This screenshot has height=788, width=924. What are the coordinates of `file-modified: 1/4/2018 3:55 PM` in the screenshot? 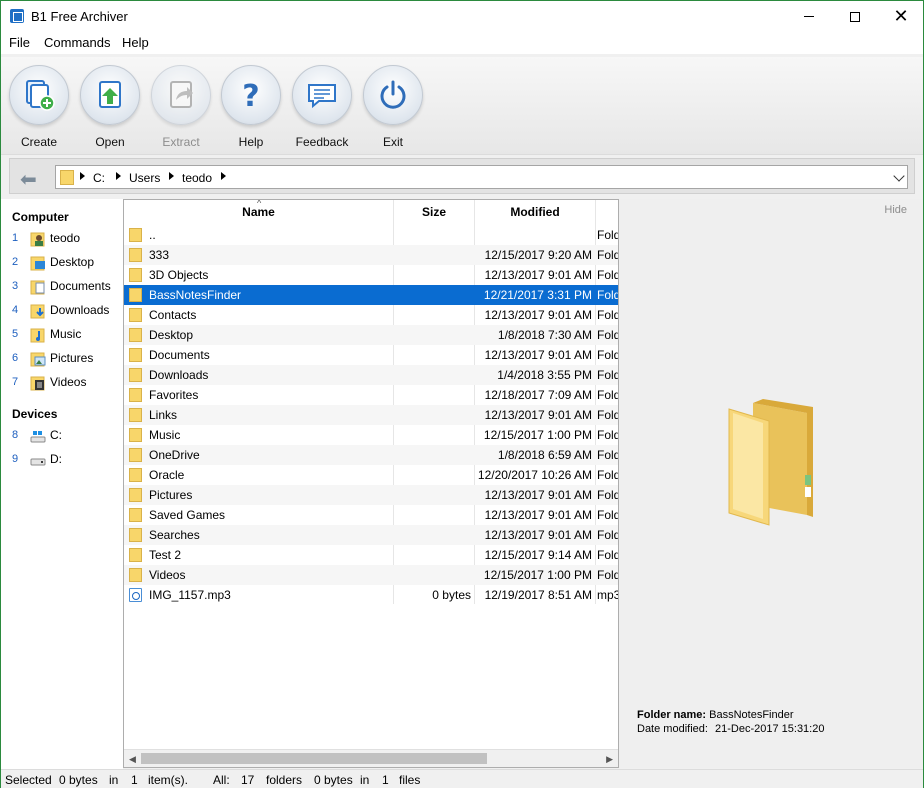 It's located at (544, 375).